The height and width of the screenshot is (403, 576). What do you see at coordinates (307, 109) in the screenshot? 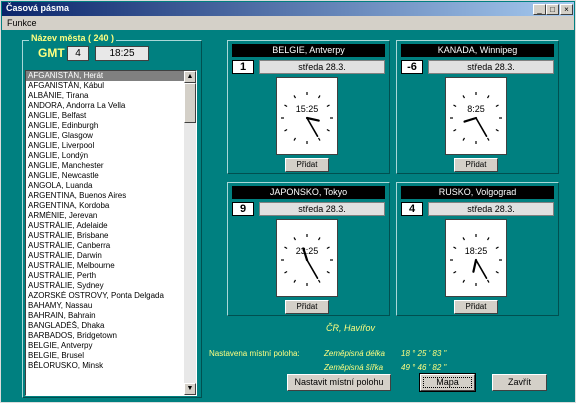
I see `clock-digital-time: 15:25` at bounding box center [307, 109].